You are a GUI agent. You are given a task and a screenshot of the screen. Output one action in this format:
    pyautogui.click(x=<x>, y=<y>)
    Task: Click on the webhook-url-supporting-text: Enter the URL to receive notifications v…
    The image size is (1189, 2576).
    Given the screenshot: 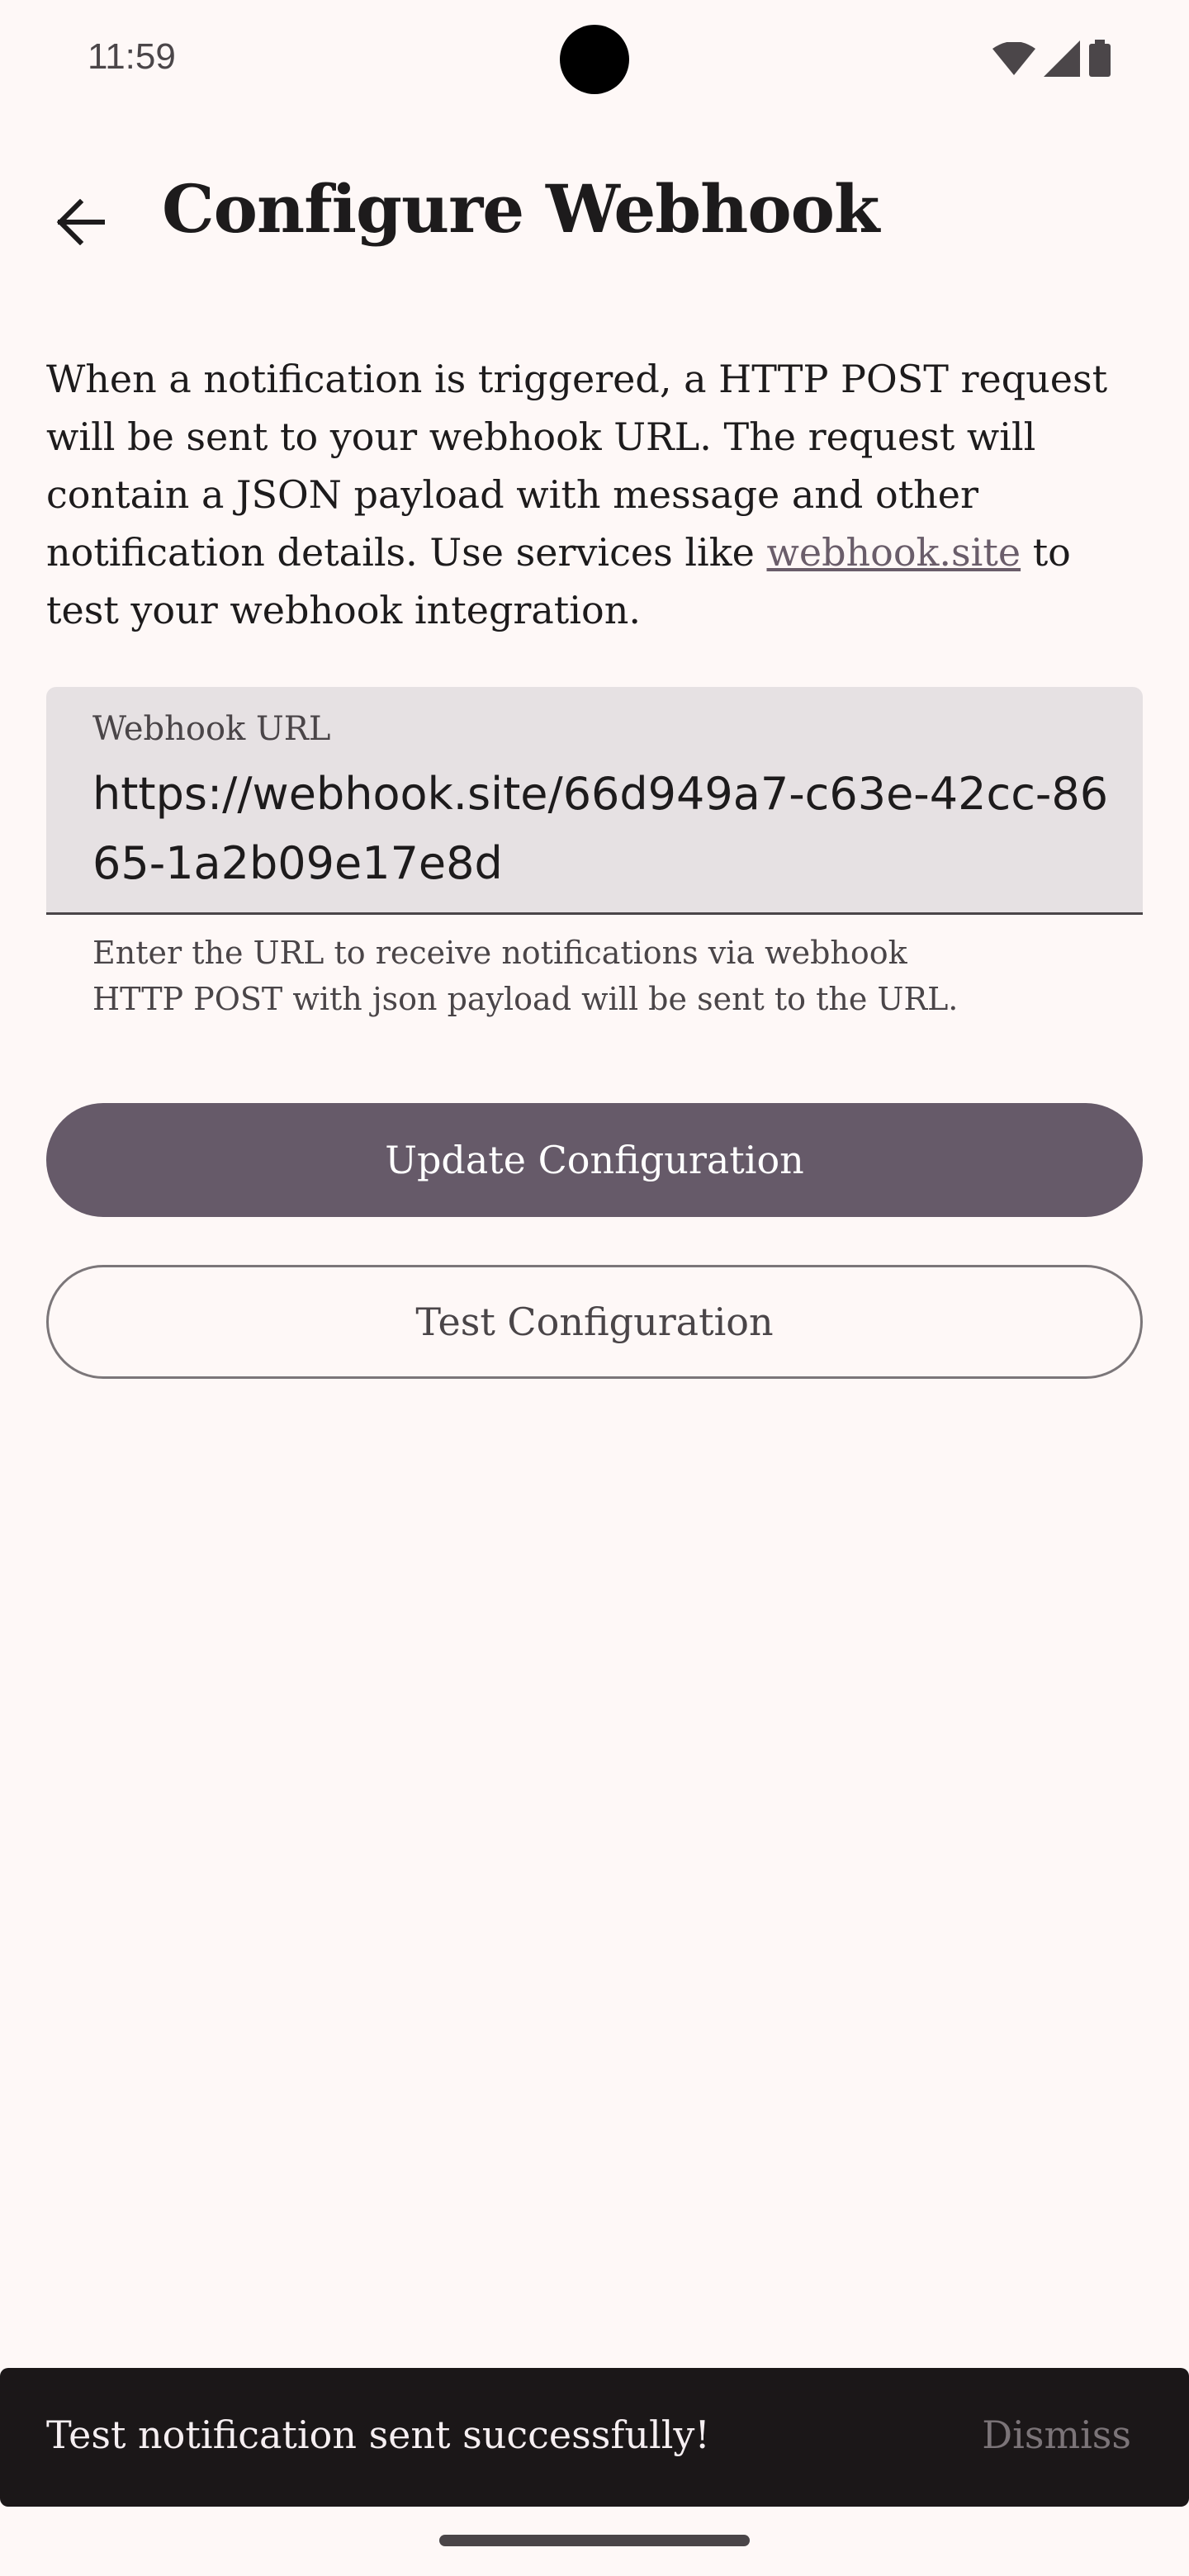 What is the action you would take?
    pyautogui.click(x=612, y=976)
    